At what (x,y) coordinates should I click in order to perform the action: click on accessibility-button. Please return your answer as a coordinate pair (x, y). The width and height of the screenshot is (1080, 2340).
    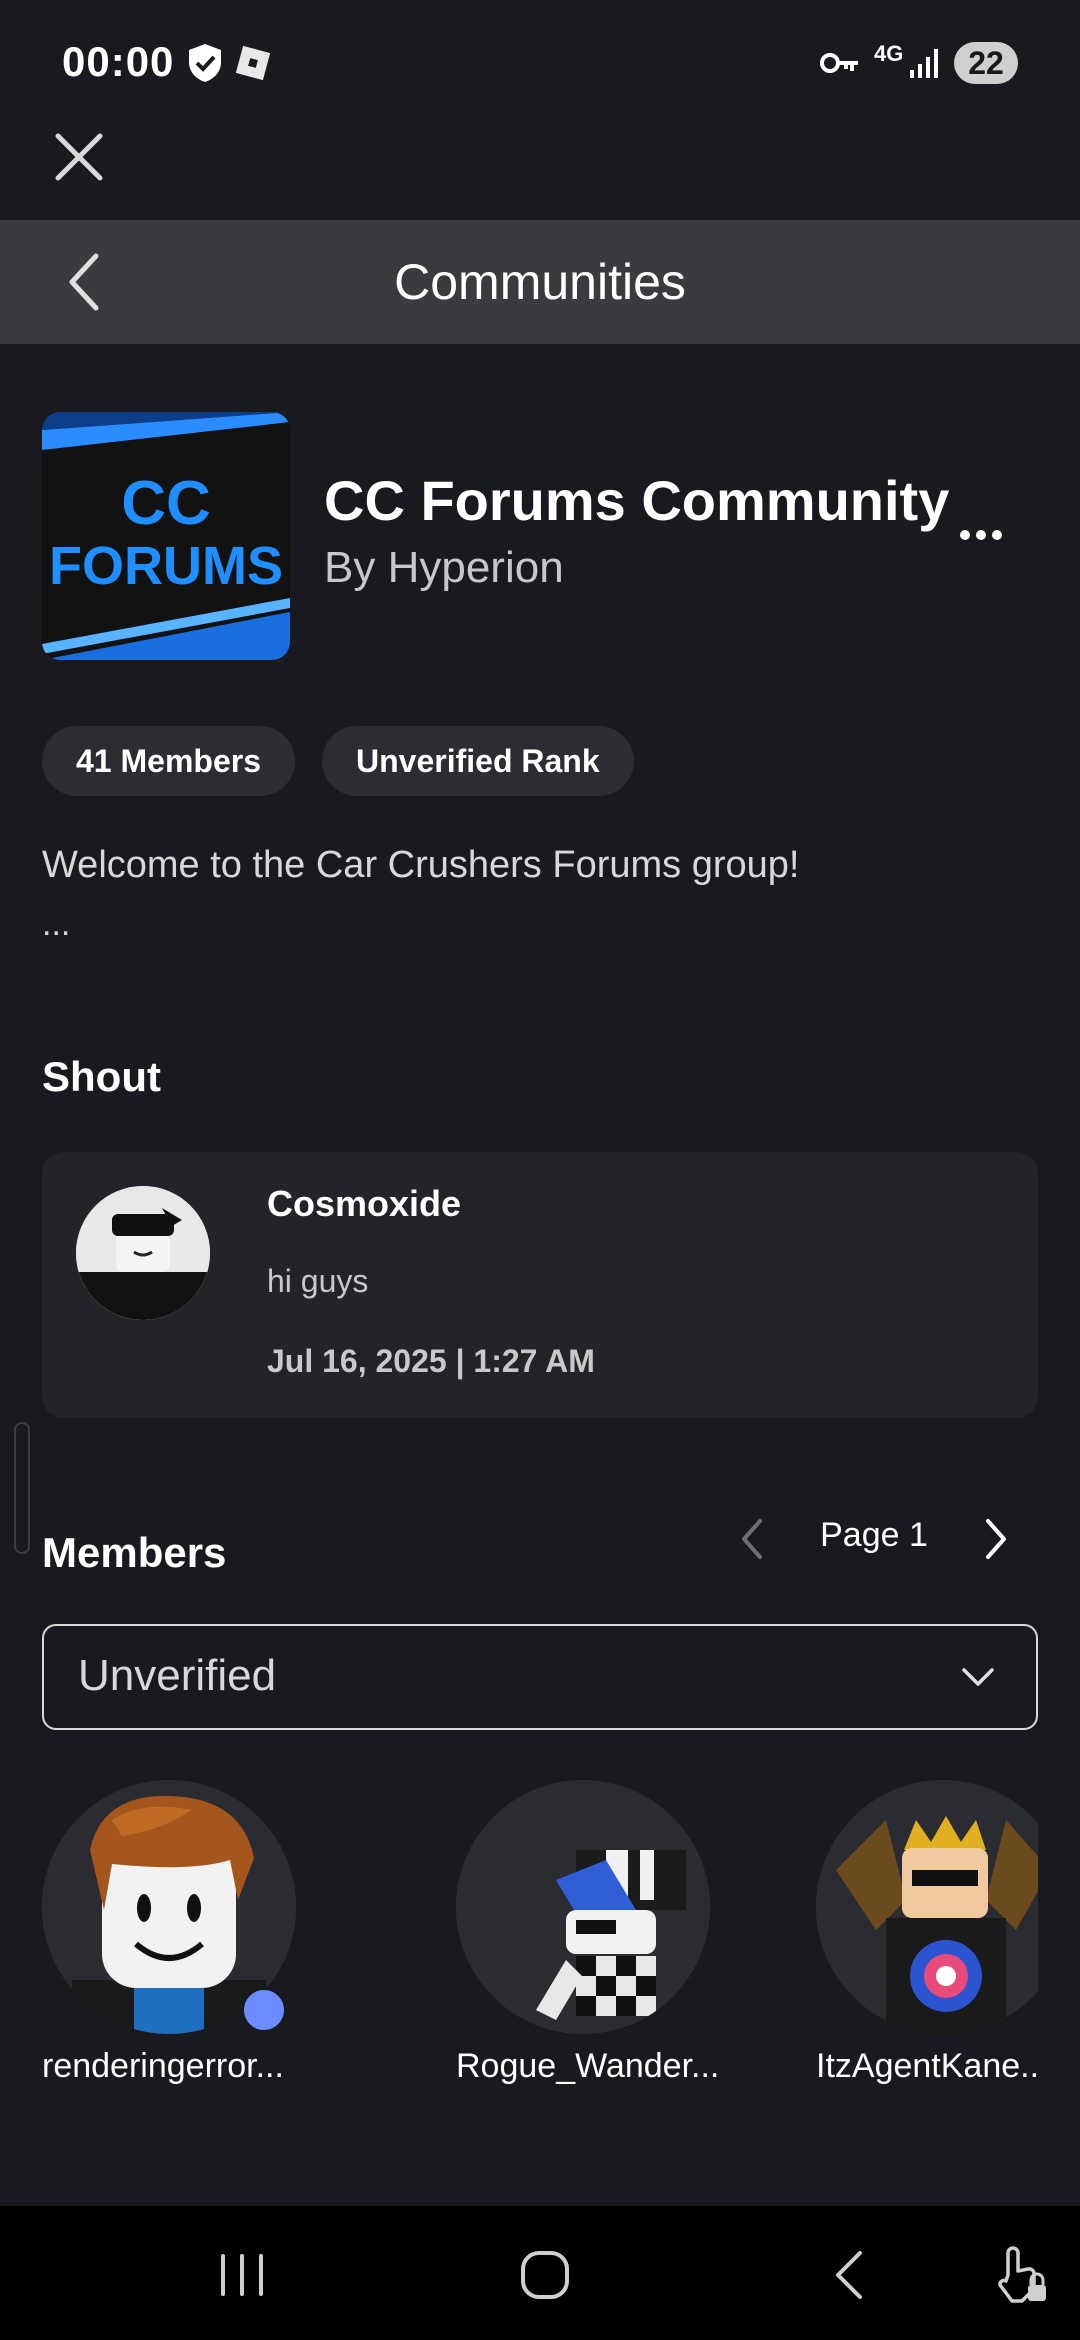
    Looking at the image, I should click on (1022, 2275).